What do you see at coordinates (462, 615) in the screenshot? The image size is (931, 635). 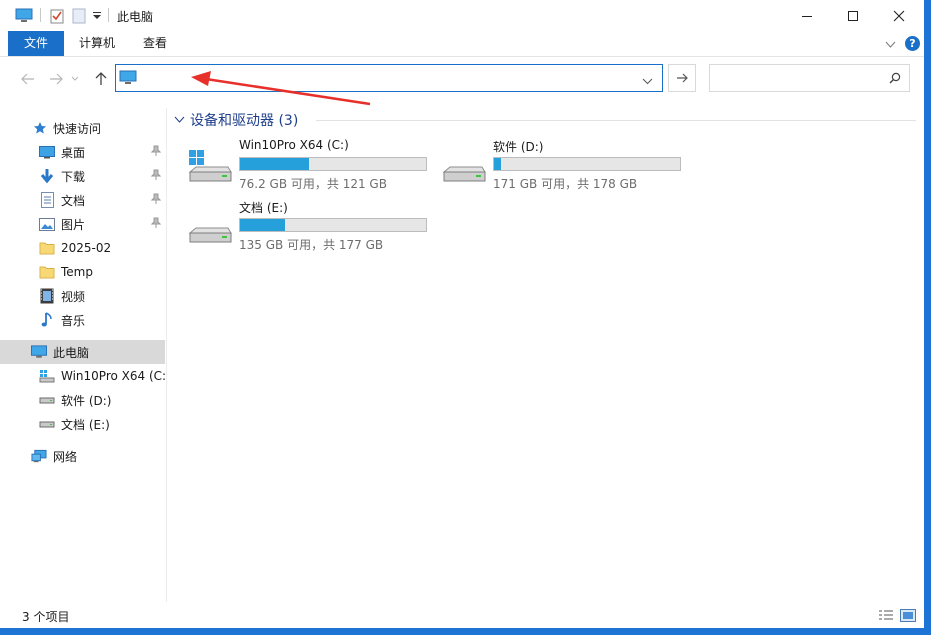 I see `status-bar: 3 个项目` at bounding box center [462, 615].